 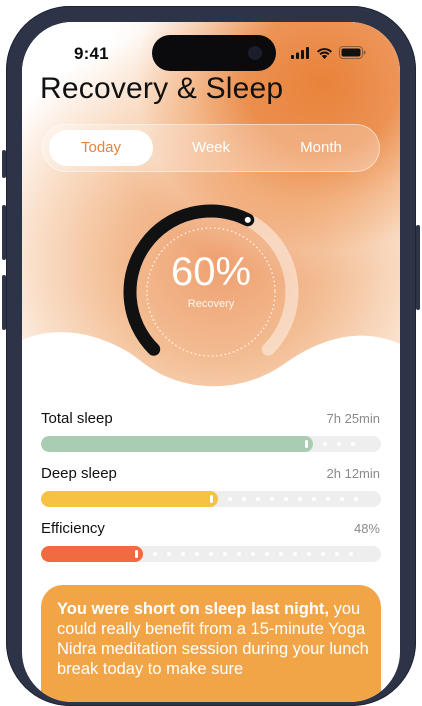 I want to click on battery-icon, so click(x=352, y=52).